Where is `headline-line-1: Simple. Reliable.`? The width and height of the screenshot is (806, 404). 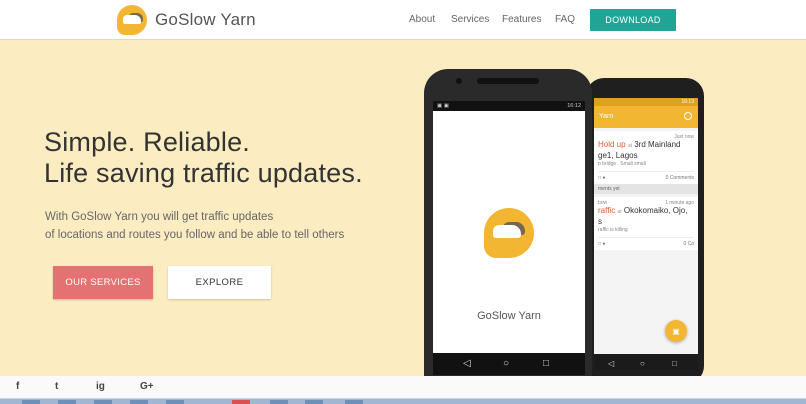 headline-line-1: Simple. Reliable. is located at coordinates (147, 142).